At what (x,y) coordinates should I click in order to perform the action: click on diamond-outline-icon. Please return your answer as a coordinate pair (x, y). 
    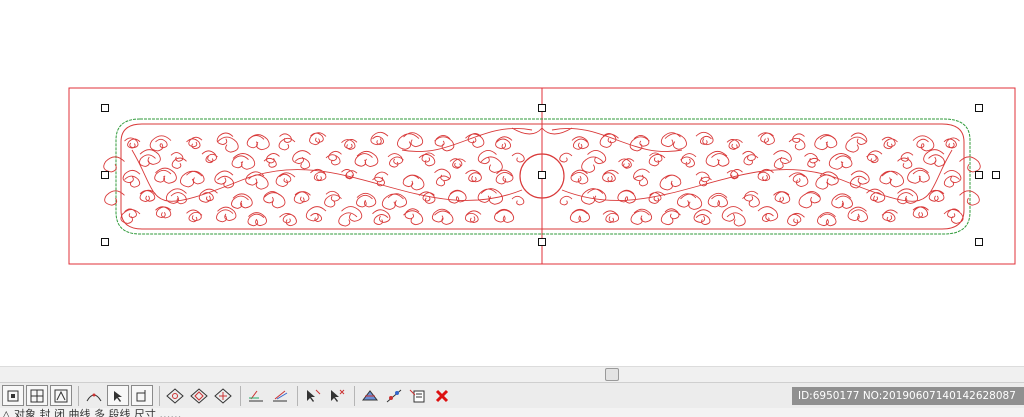
    Looking at the image, I should click on (199, 395).